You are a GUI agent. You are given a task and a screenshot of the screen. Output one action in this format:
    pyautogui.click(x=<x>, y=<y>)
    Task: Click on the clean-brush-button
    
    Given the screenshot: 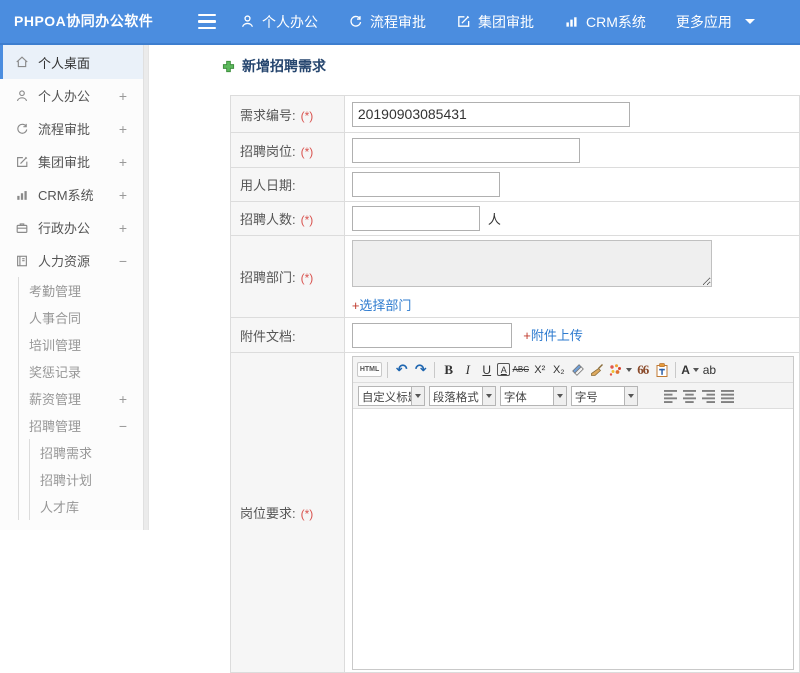 What is the action you would take?
    pyautogui.click(x=596, y=370)
    